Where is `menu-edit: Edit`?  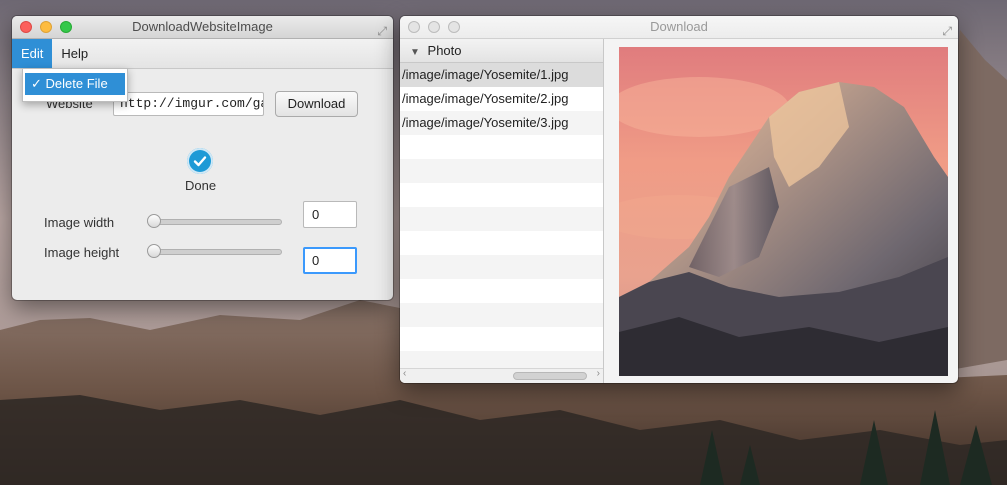
menu-edit: Edit is located at coordinates (32, 53).